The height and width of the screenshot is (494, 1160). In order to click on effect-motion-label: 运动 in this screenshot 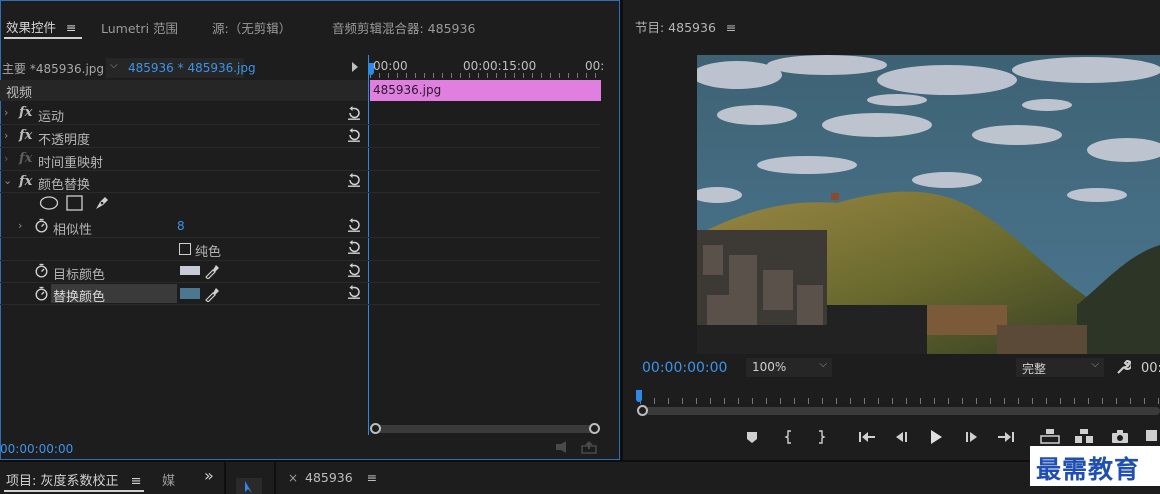, I will do `click(51, 115)`.